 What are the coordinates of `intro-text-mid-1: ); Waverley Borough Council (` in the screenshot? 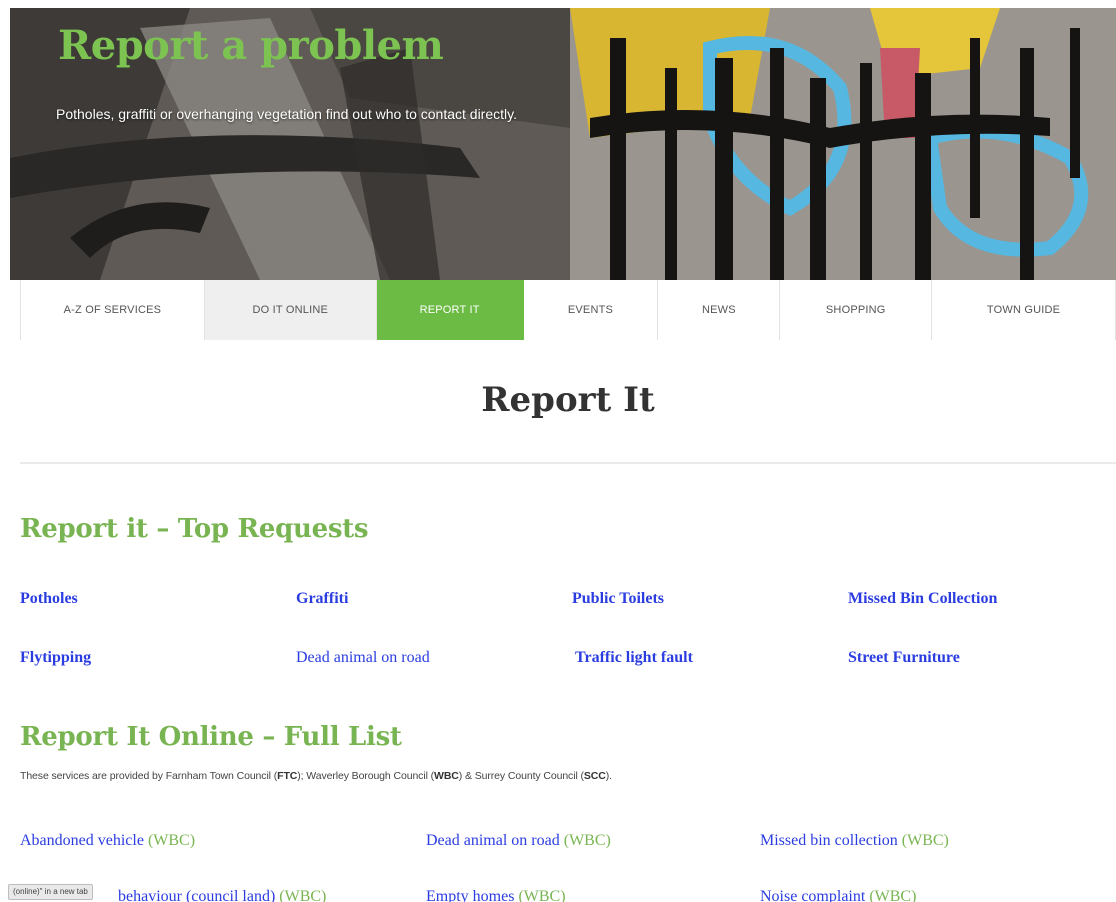 It's located at (366, 776).